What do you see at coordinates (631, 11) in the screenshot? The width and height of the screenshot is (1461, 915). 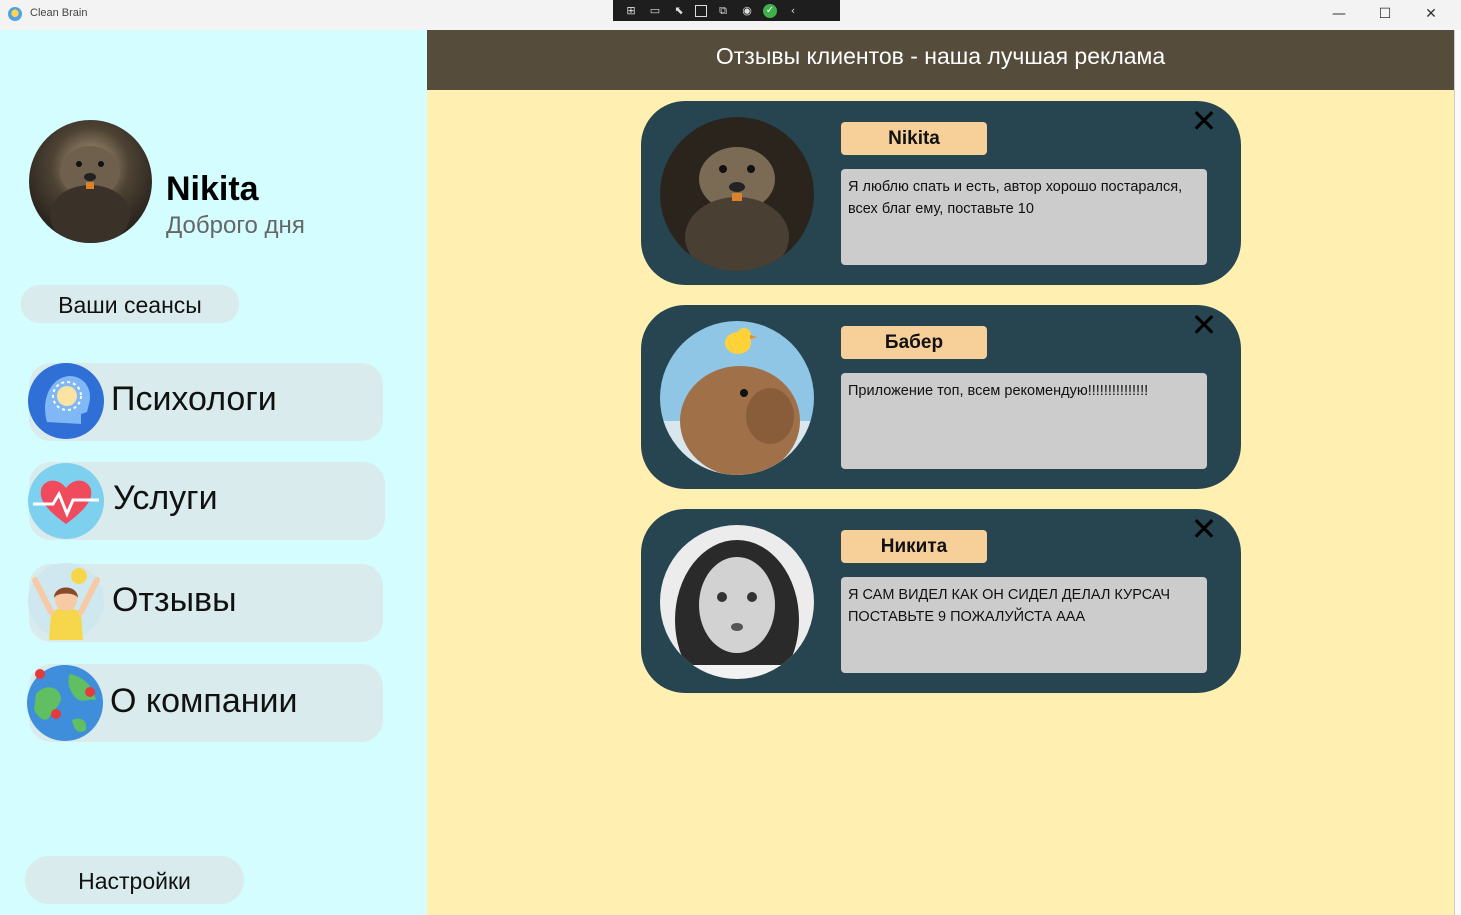 I see `live-tree-icon: ⊞` at bounding box center [631, 11].